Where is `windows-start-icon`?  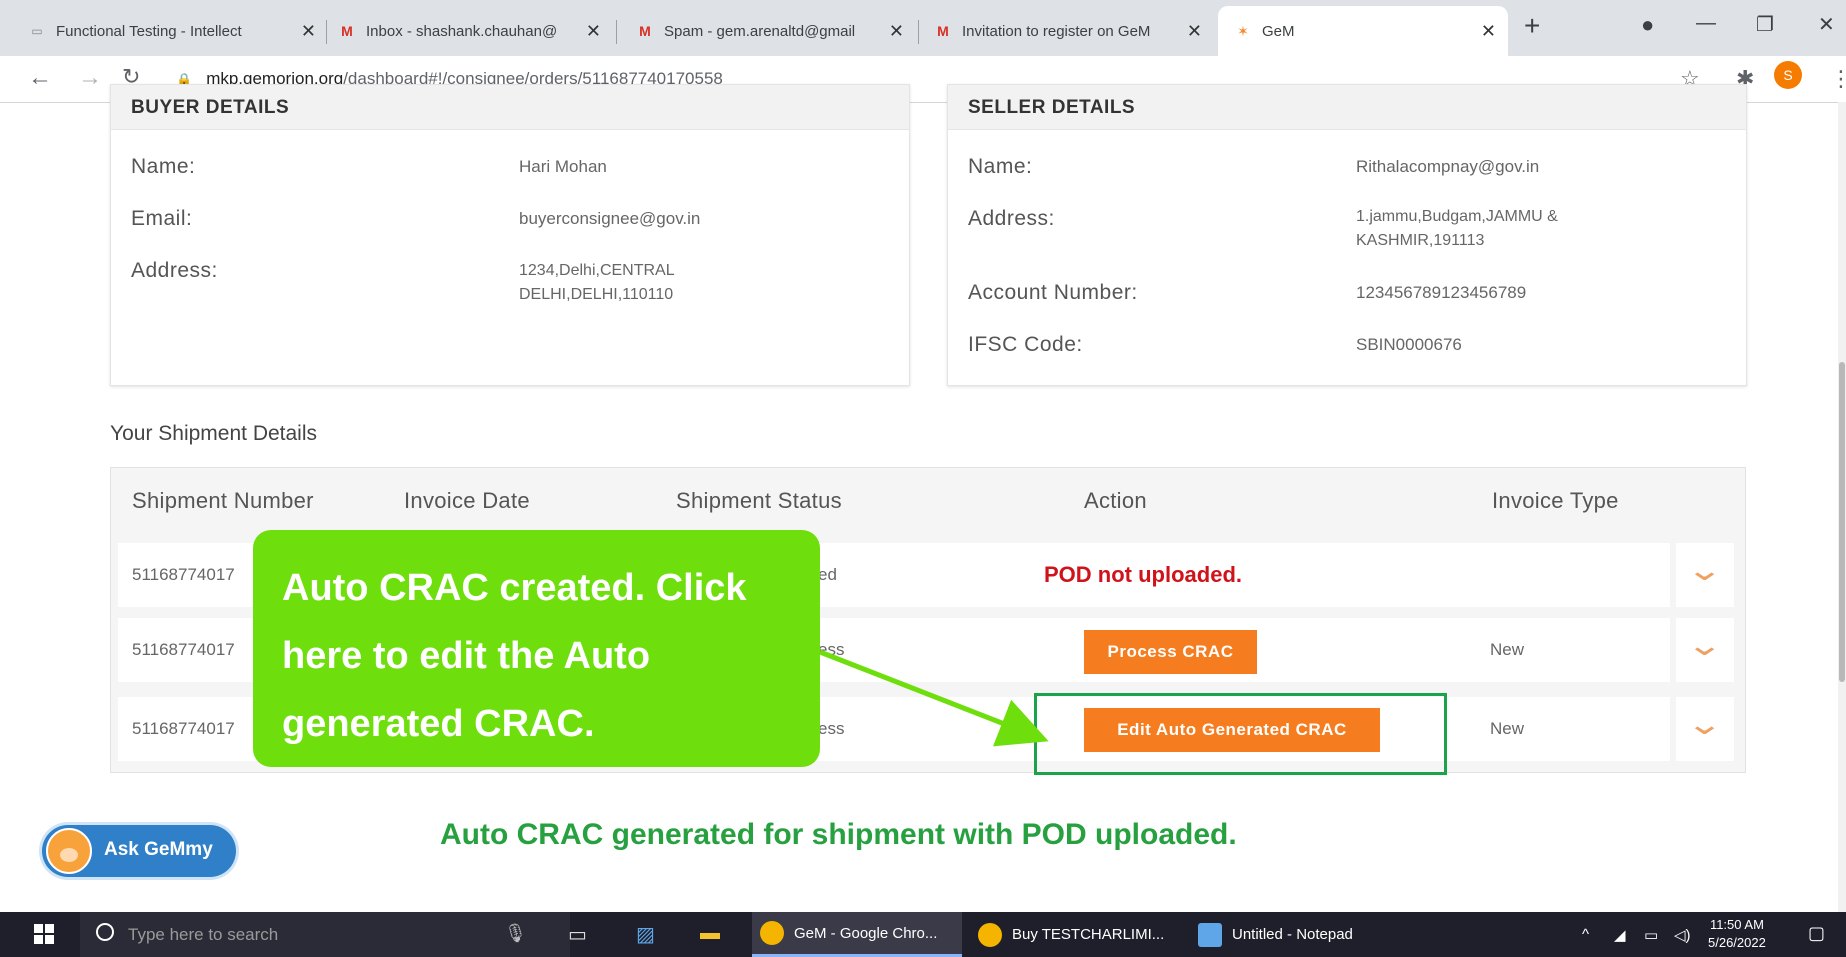
windows-start-icon is located at coordinates (44, 934).